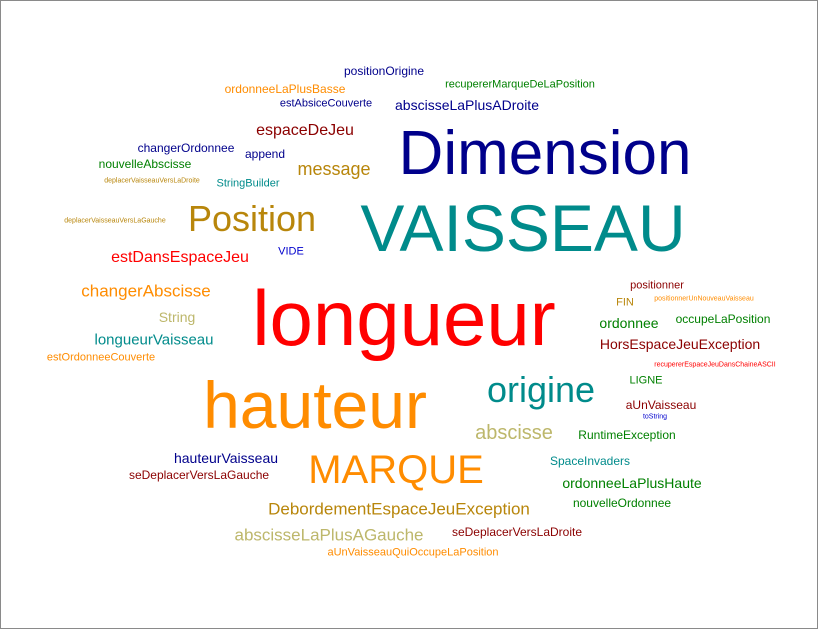 The width and height of the screenshot is (818, 629). I want to click on word-ligne: LIGNE, so click(646, 380).